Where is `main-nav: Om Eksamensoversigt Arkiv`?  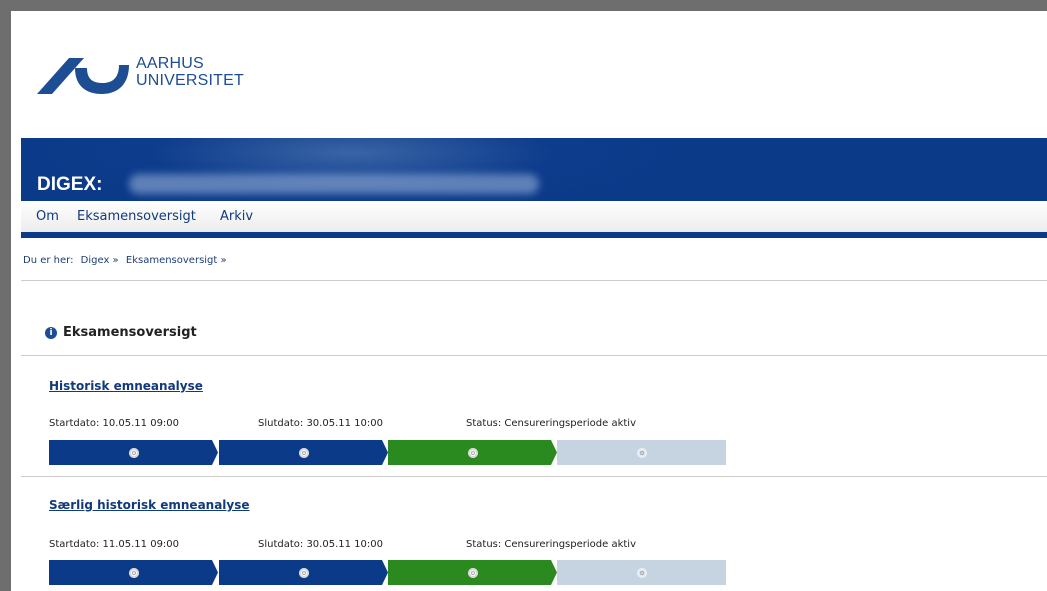 main-nav: Om Eksamensoversigt Arkiv is located at coordinates (534, 219).